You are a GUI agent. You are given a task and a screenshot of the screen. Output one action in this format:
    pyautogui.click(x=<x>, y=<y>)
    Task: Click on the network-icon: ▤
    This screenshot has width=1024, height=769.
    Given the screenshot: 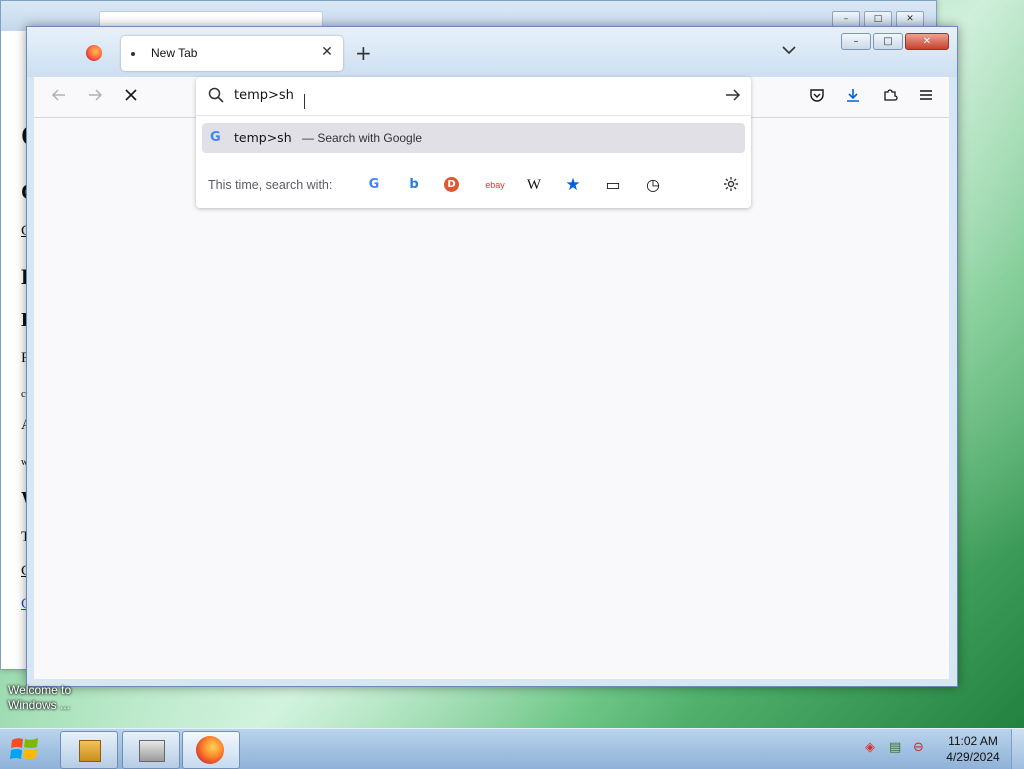 What is the action you would take?
    pyautogui.click(x=895, y=747)
    